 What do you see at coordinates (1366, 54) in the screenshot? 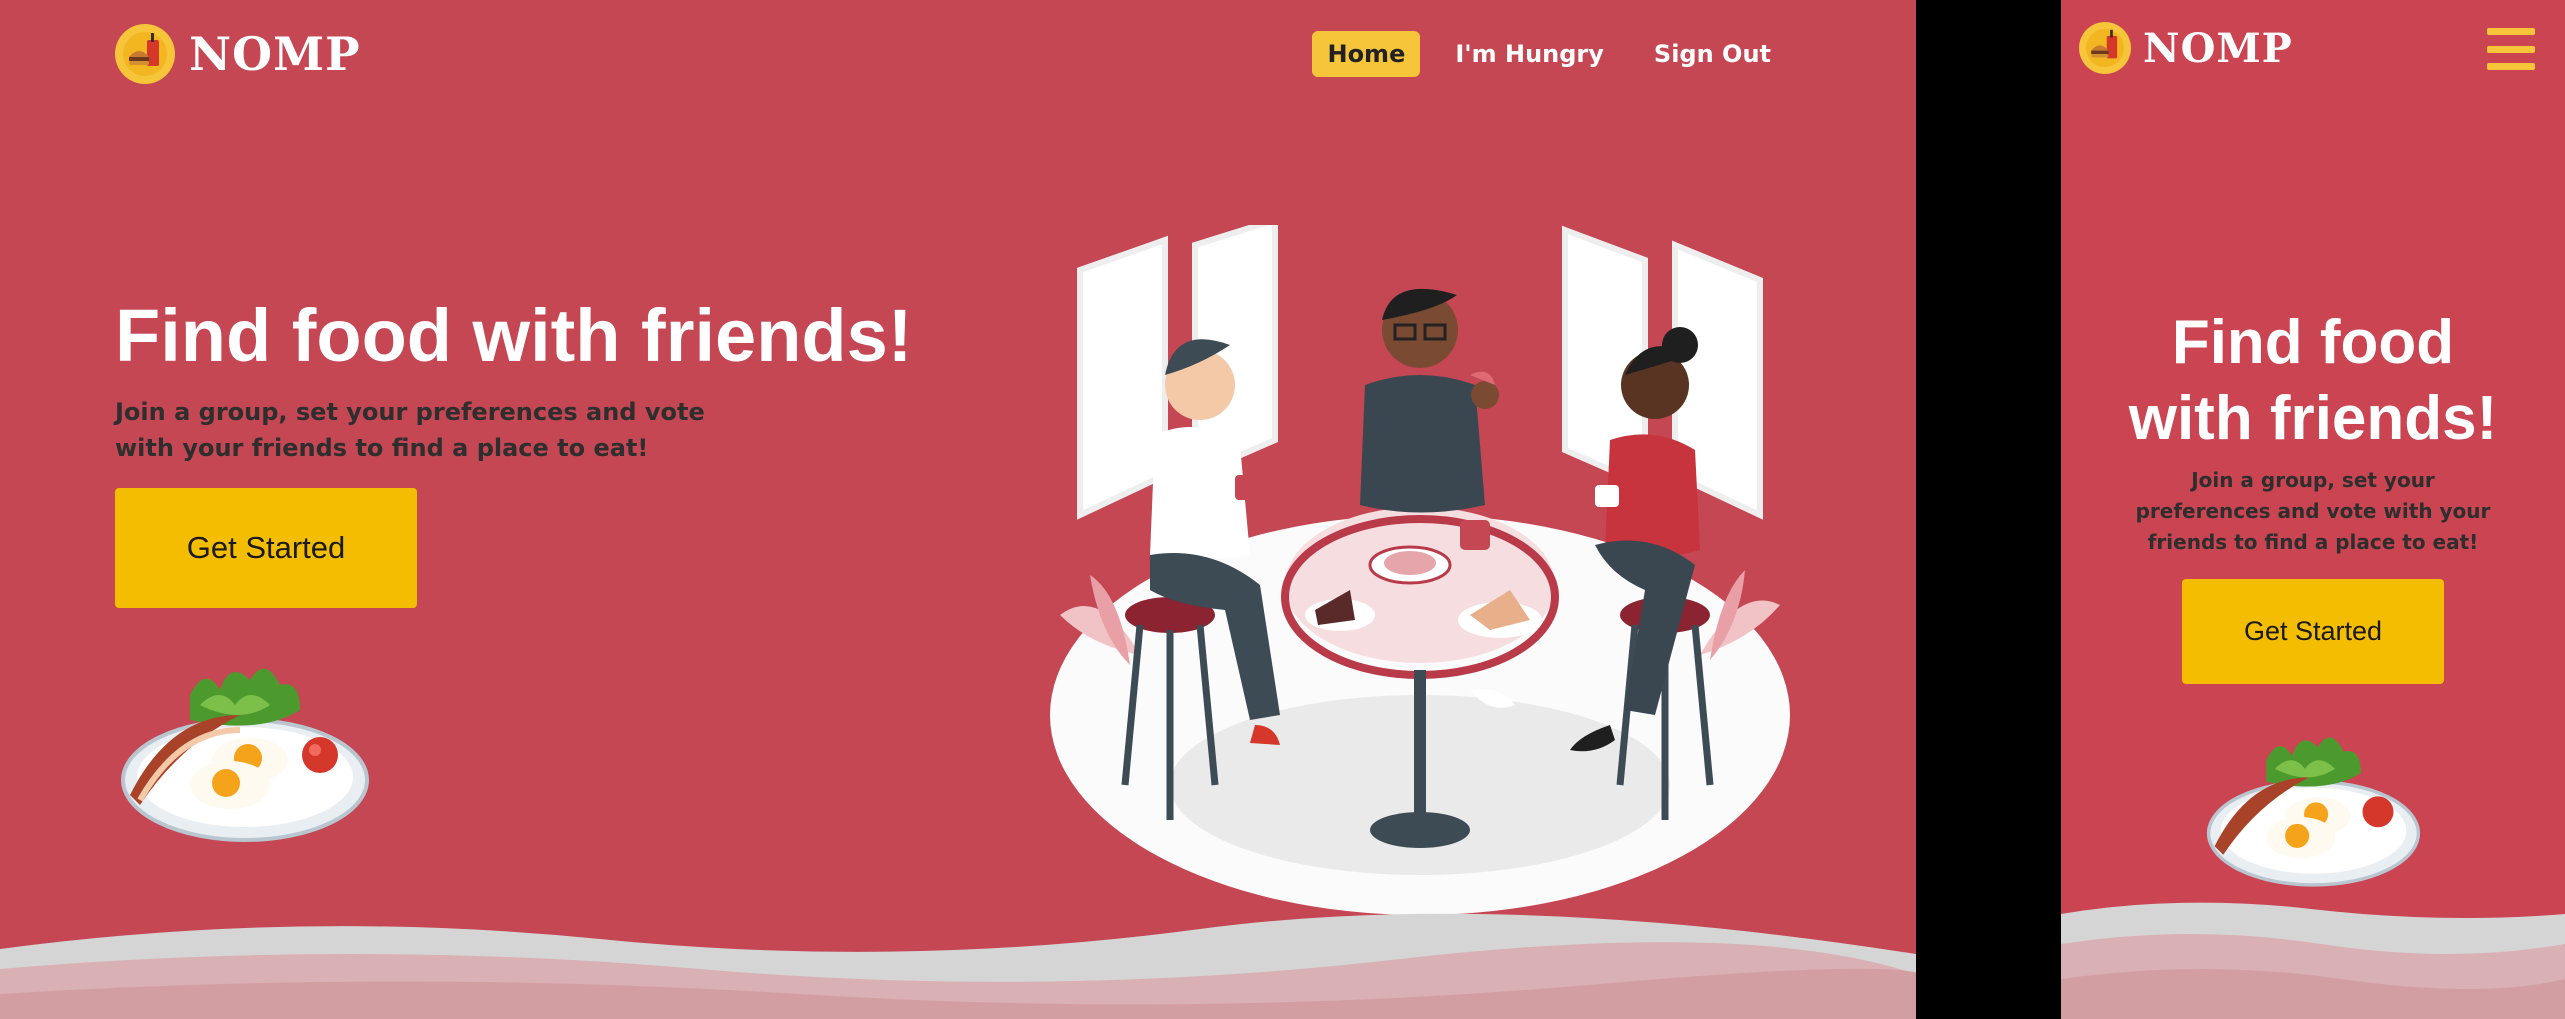
I see `nav-home: Home` at bounding box center [1366, 54].